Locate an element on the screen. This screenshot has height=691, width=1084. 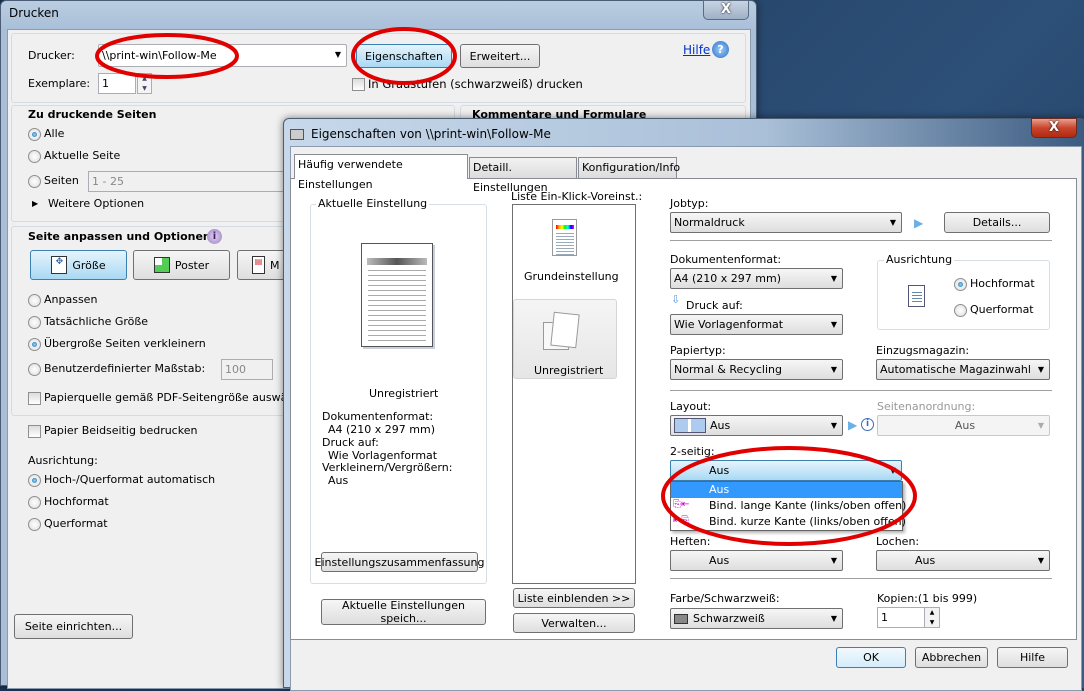
properties-button: Eigenschaften is located at coordinates (404, 56).